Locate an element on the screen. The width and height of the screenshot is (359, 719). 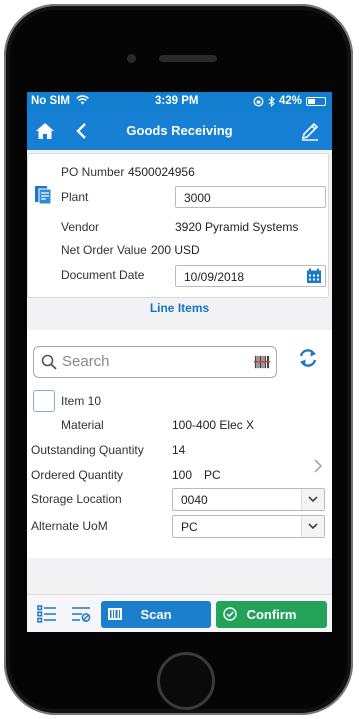
storage-location-select: 0040 is located at coordinates (248, 499).